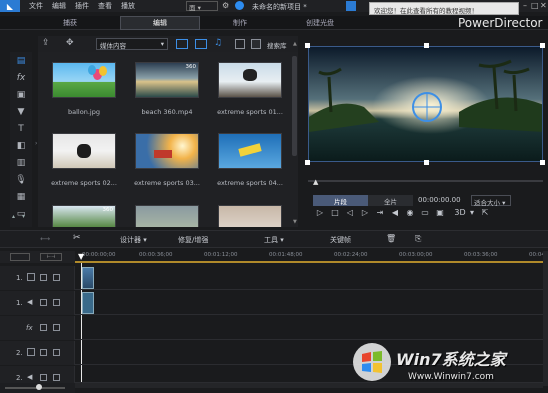 This screenshot has width=548, height=393. What do you see at coordinates (36, 6) in the screenshot?
I see `menu-file: 文件` at bounding box center [36, 6].